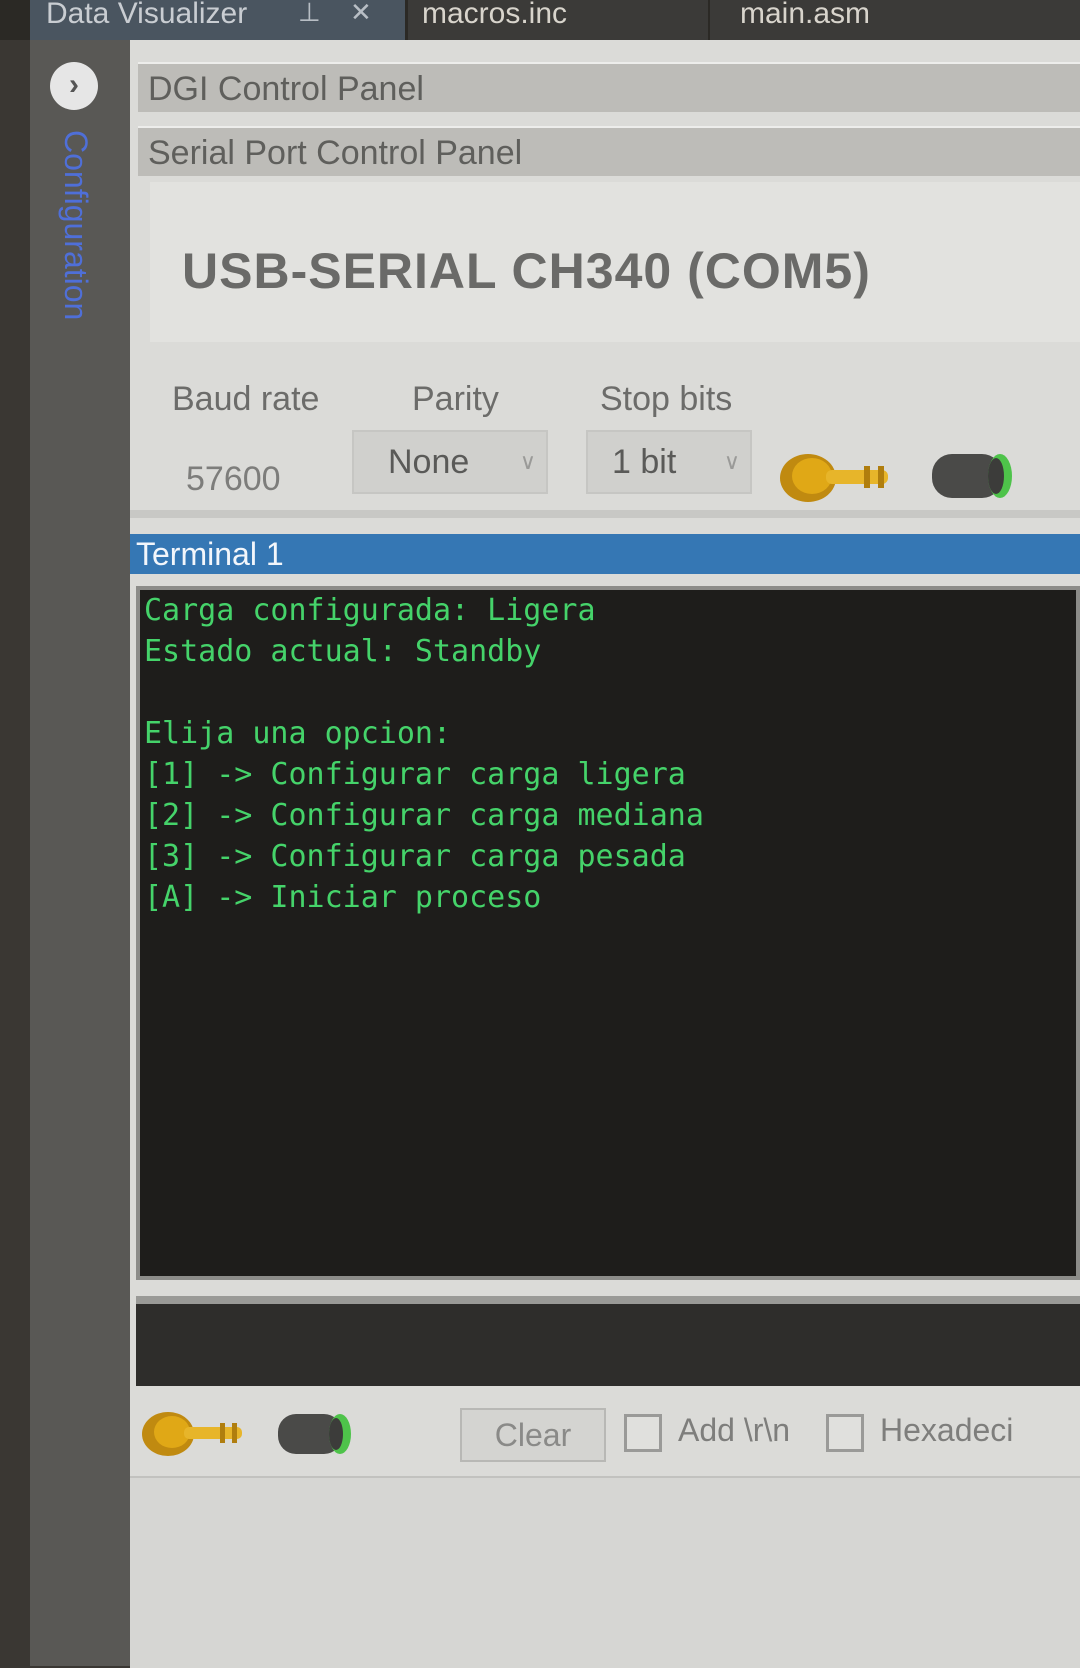 Image resolution: width=1080 pixels, height=1668 pixels. Describe the element at coordinates (80, 853) in the screenshot. I see `sidebar: › Configuration` at that location.